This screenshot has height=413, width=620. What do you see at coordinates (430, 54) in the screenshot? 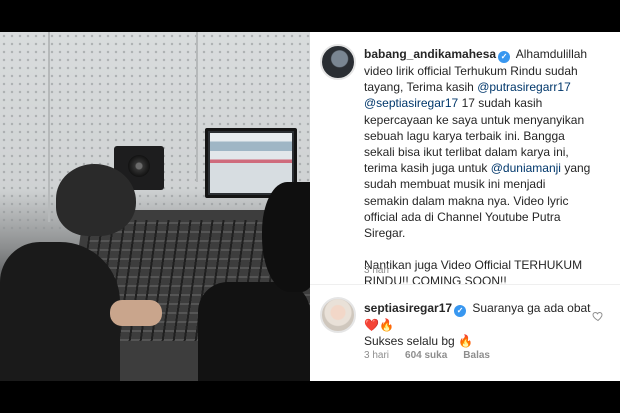
I see `post-username: babang_andikamahesa` at bounding box center [430, 54].